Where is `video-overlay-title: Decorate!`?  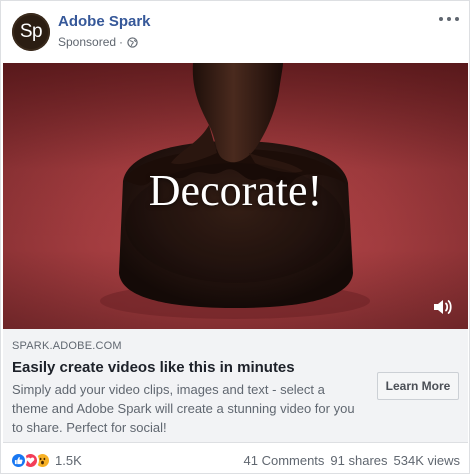 video-overlay-title: Decorate! is located at coordinates (235, 190).